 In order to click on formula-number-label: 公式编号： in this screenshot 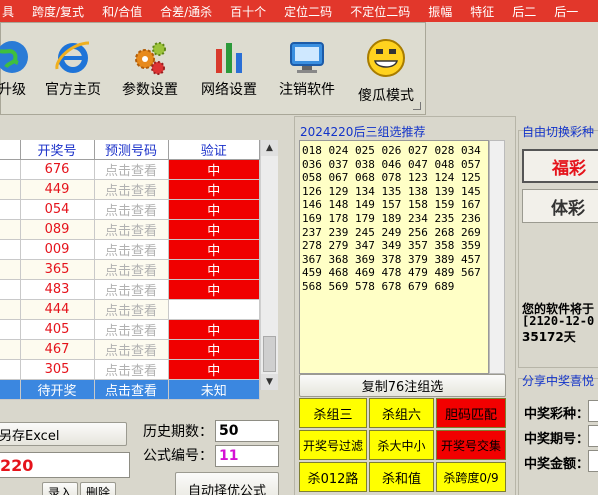, I will do `click(178, 456)`.